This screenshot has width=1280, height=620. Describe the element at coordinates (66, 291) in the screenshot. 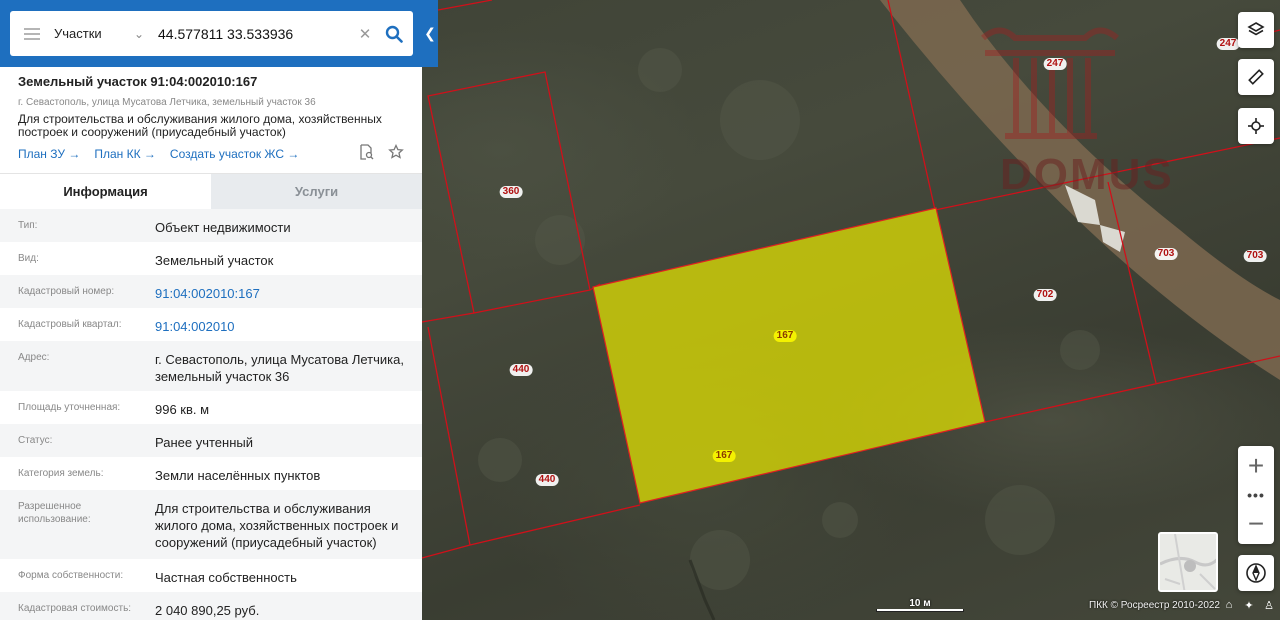

I see `info-key: Кадастровый номер:` at that location.